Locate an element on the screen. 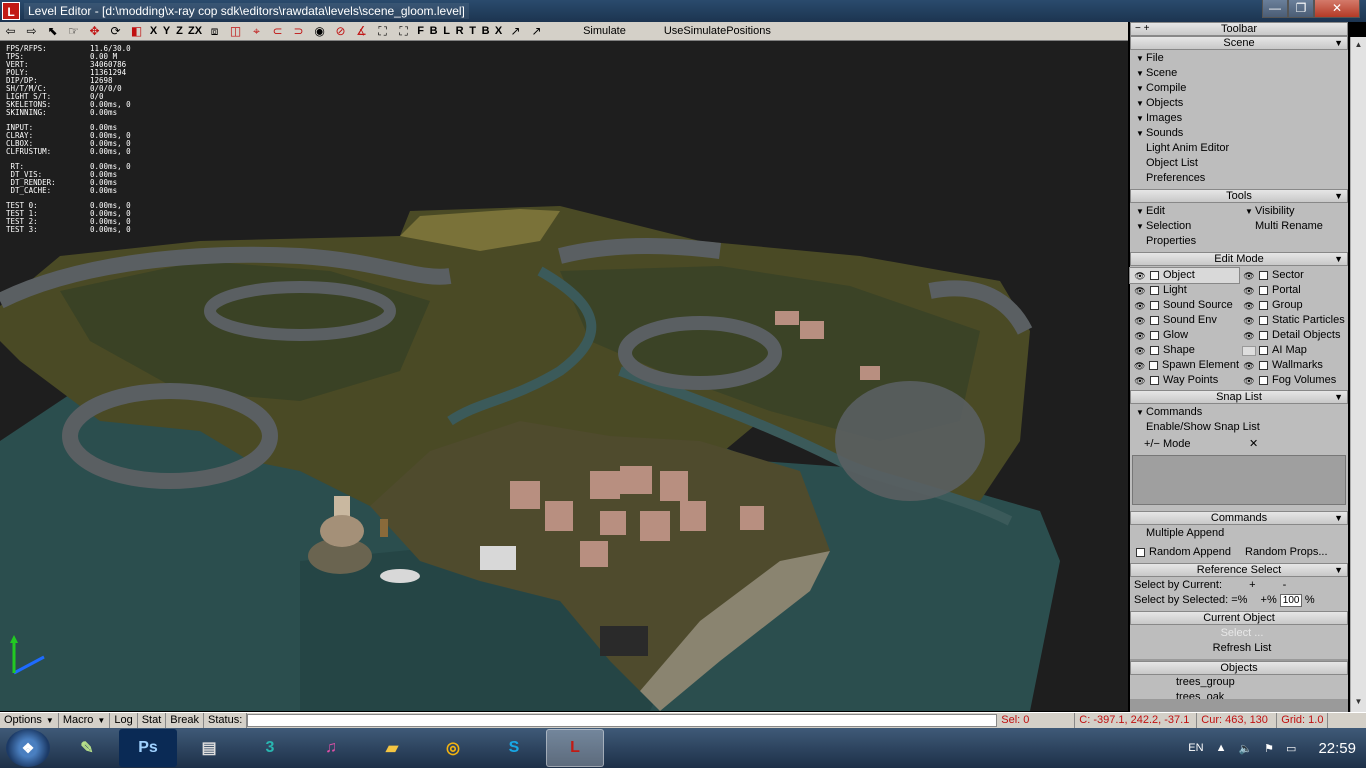 The image size is (1366, 768). network-icon: ⚑ is located at coordinates (1269, 748).